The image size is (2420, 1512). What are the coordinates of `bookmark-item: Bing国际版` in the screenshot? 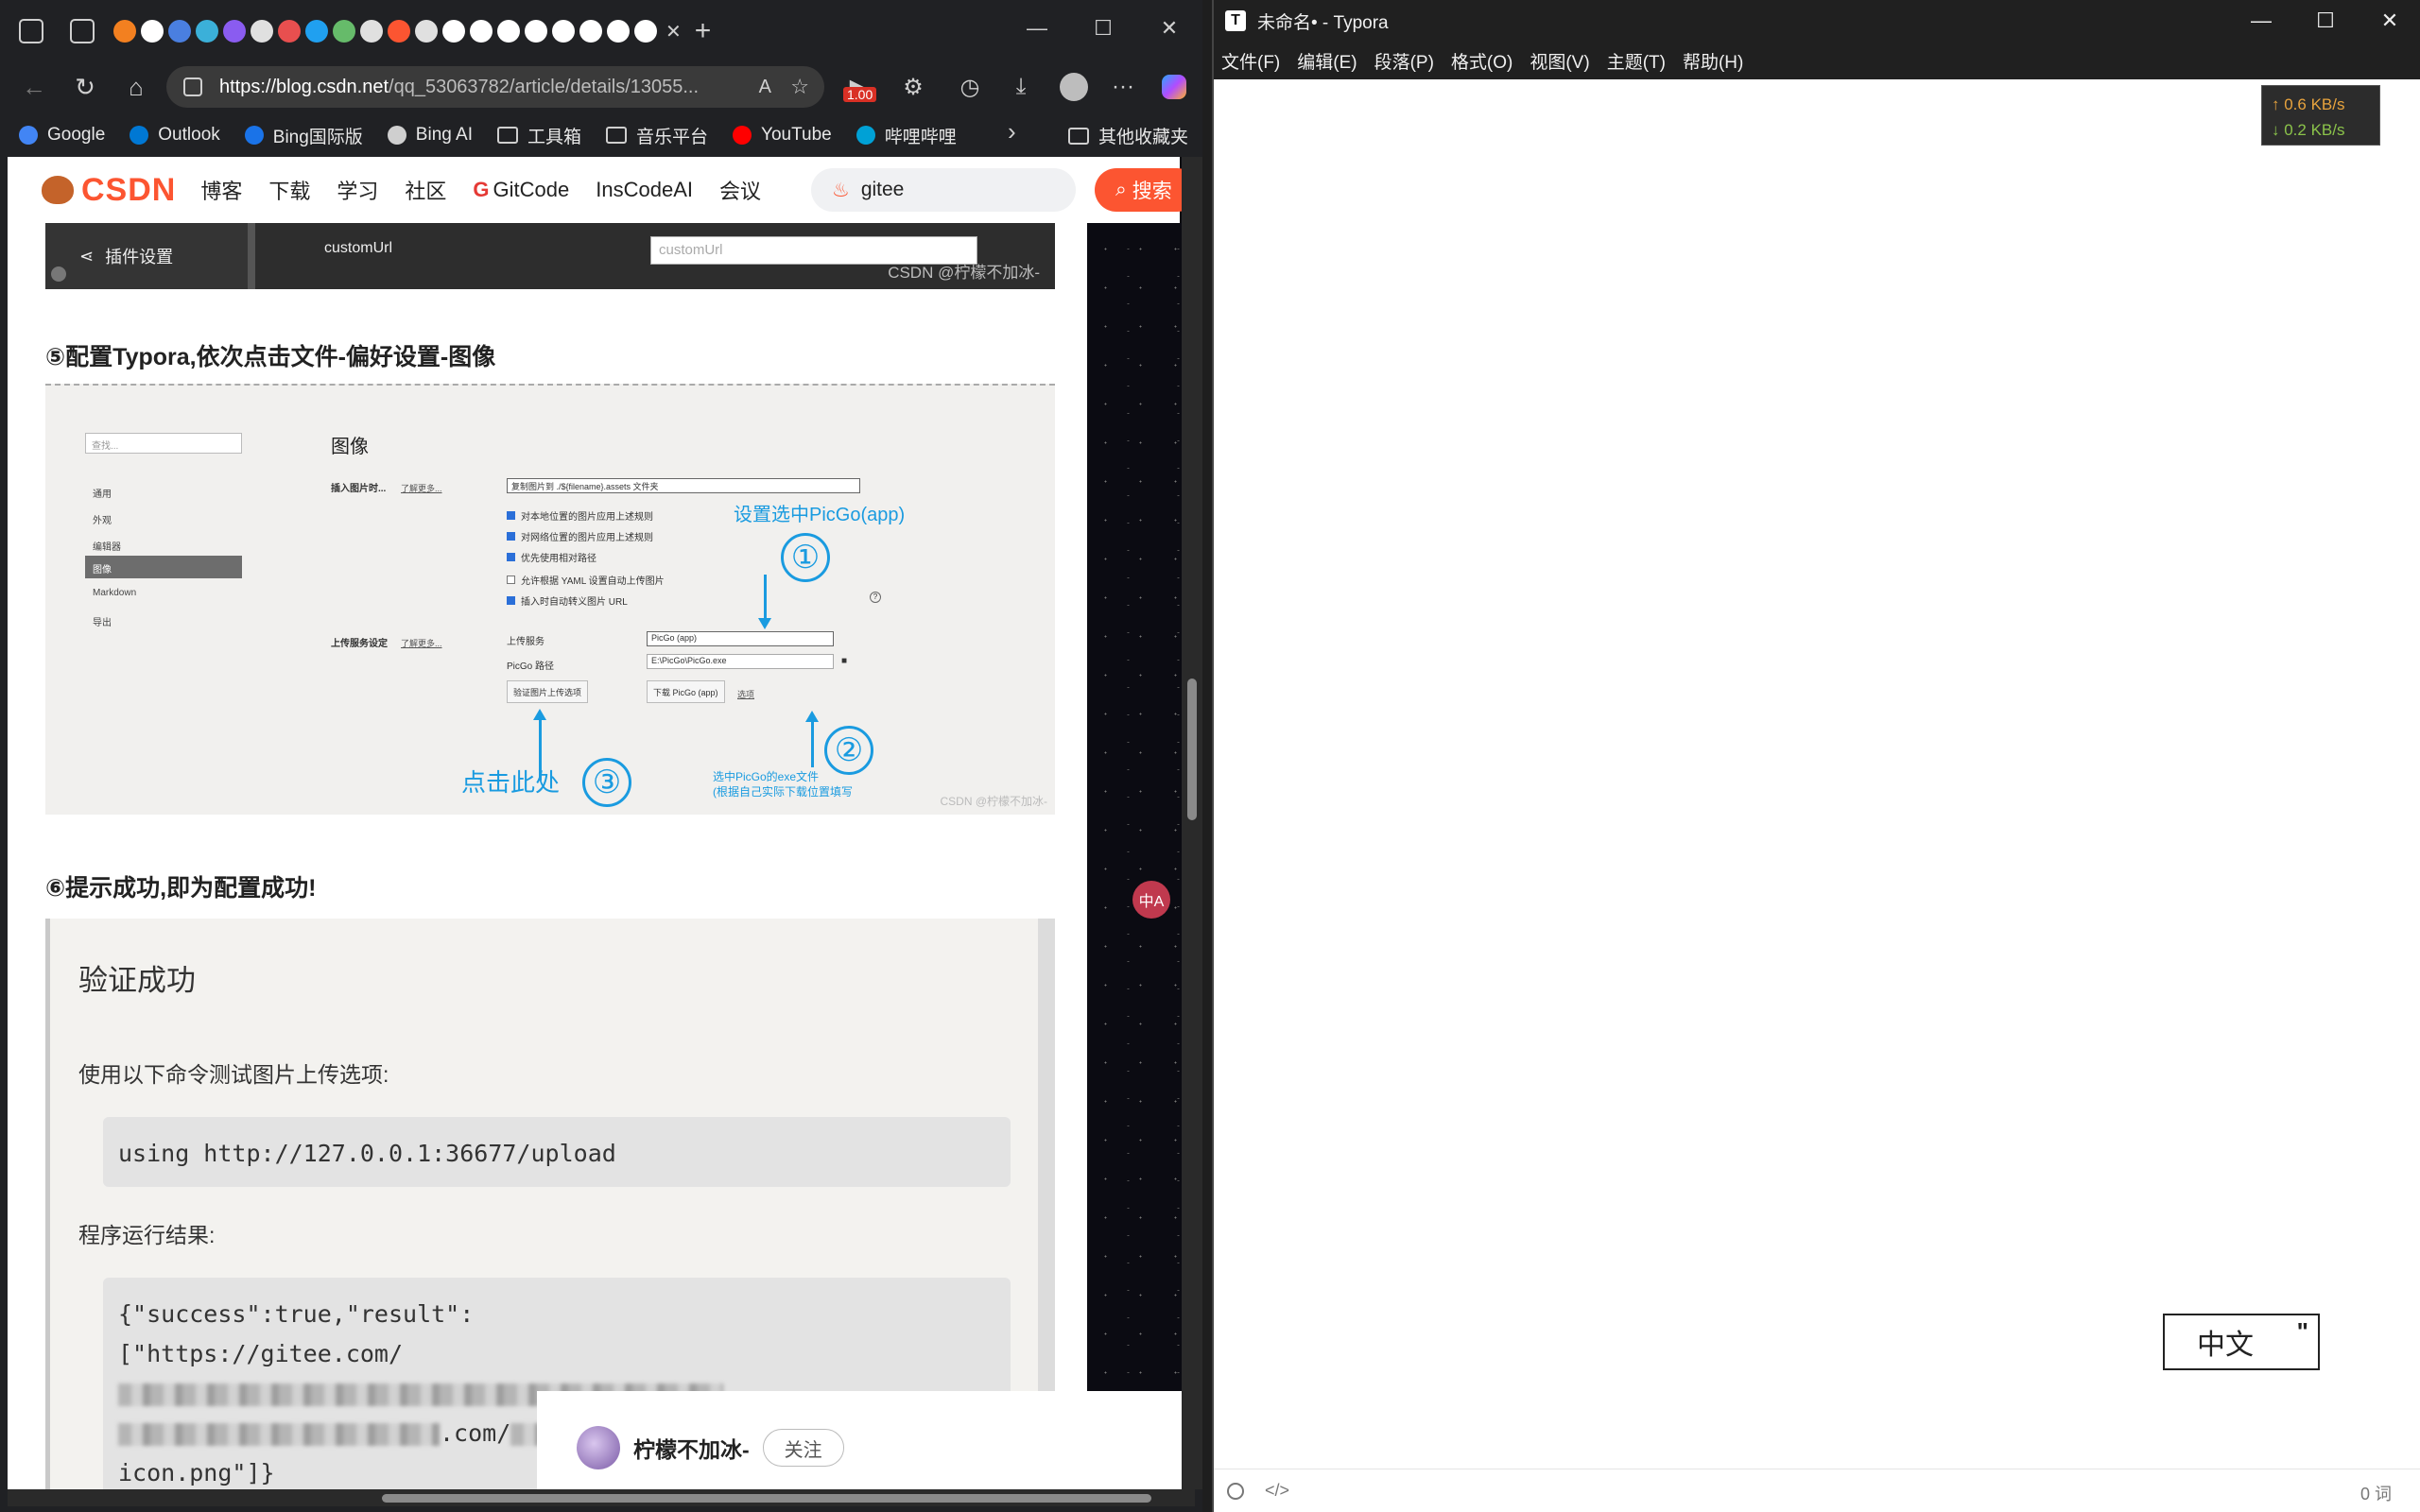 It's located at (303, 135).